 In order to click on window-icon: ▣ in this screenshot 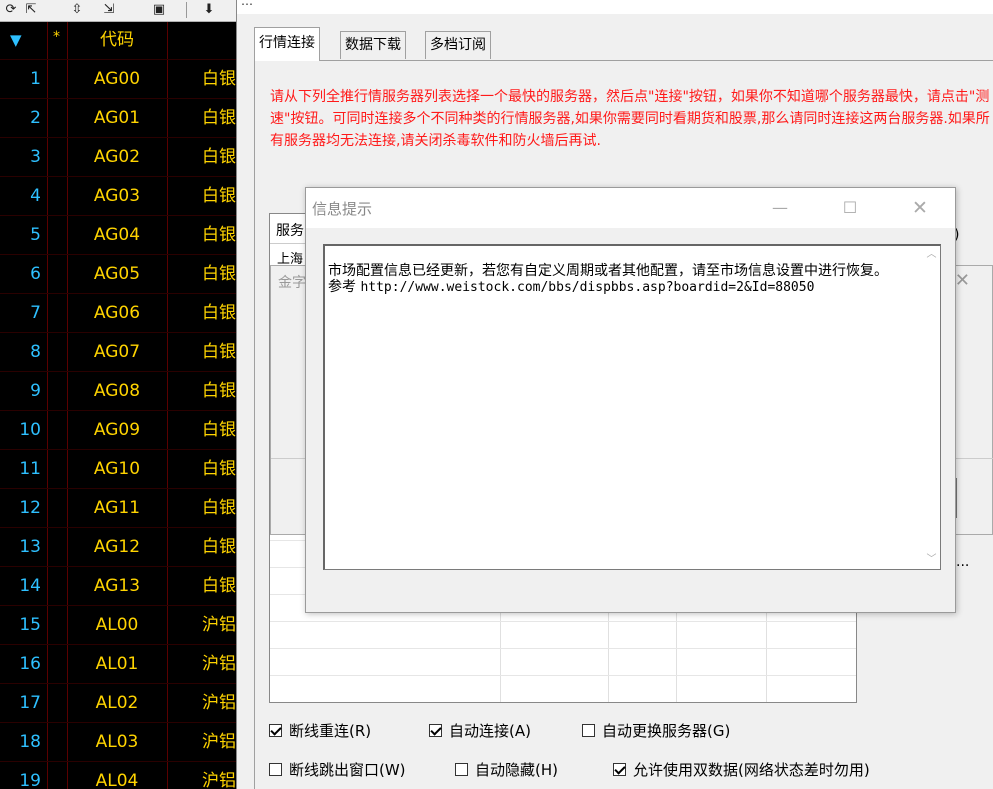, I will do `click(159, 10)`.